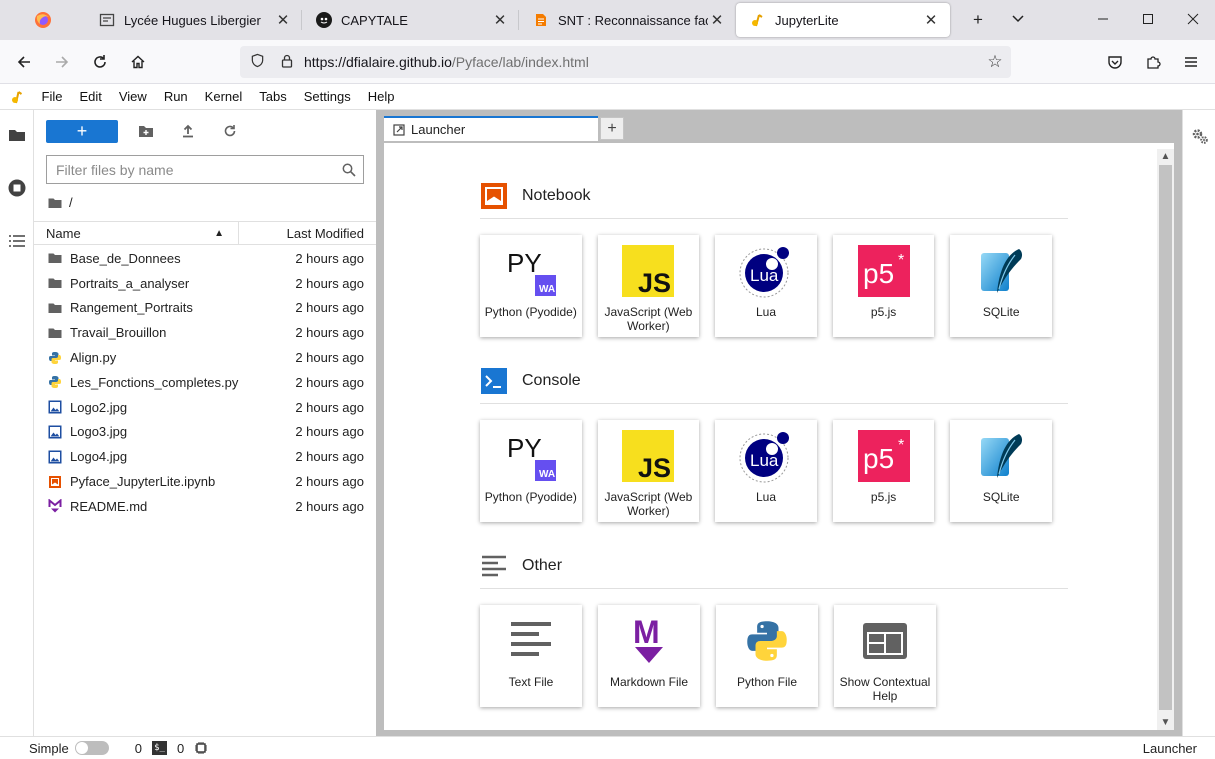  Describe the element at coordinates (62, 62) in the screenshot. I see `forward-arrow-icon` at that location.